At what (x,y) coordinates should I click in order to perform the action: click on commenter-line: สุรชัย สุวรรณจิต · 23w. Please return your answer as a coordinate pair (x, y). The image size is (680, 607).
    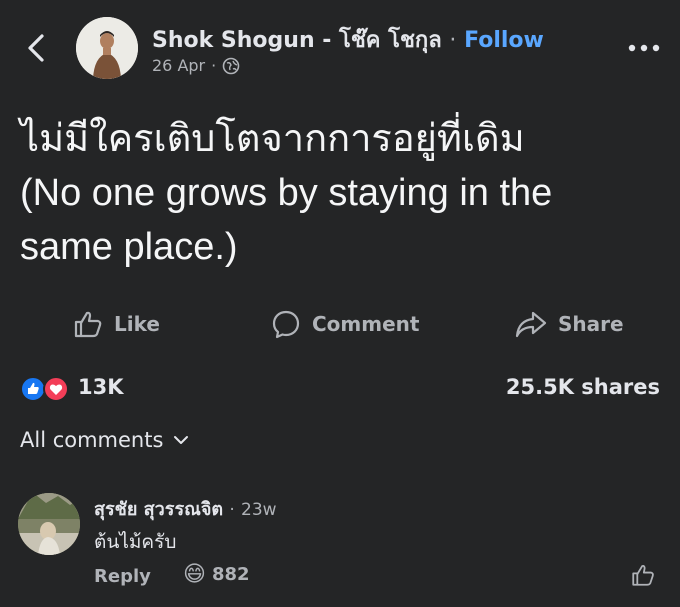
    Looking at the image, I should click on (185, 508).